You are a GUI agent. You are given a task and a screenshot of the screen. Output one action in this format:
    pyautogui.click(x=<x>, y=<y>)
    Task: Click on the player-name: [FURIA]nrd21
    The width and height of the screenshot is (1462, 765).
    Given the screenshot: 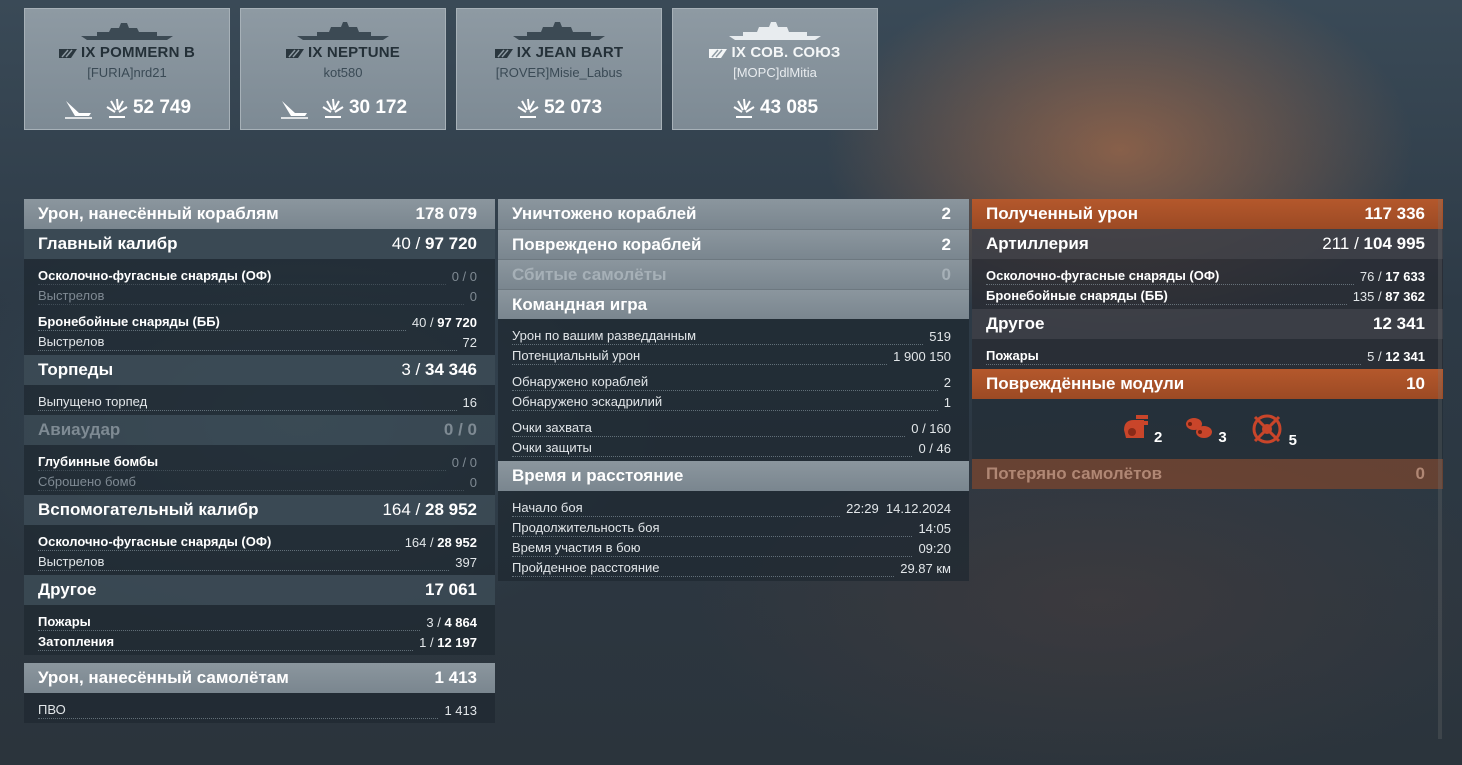 What is the action you would take?
    pyautogui.click(x=127, y=72)
    